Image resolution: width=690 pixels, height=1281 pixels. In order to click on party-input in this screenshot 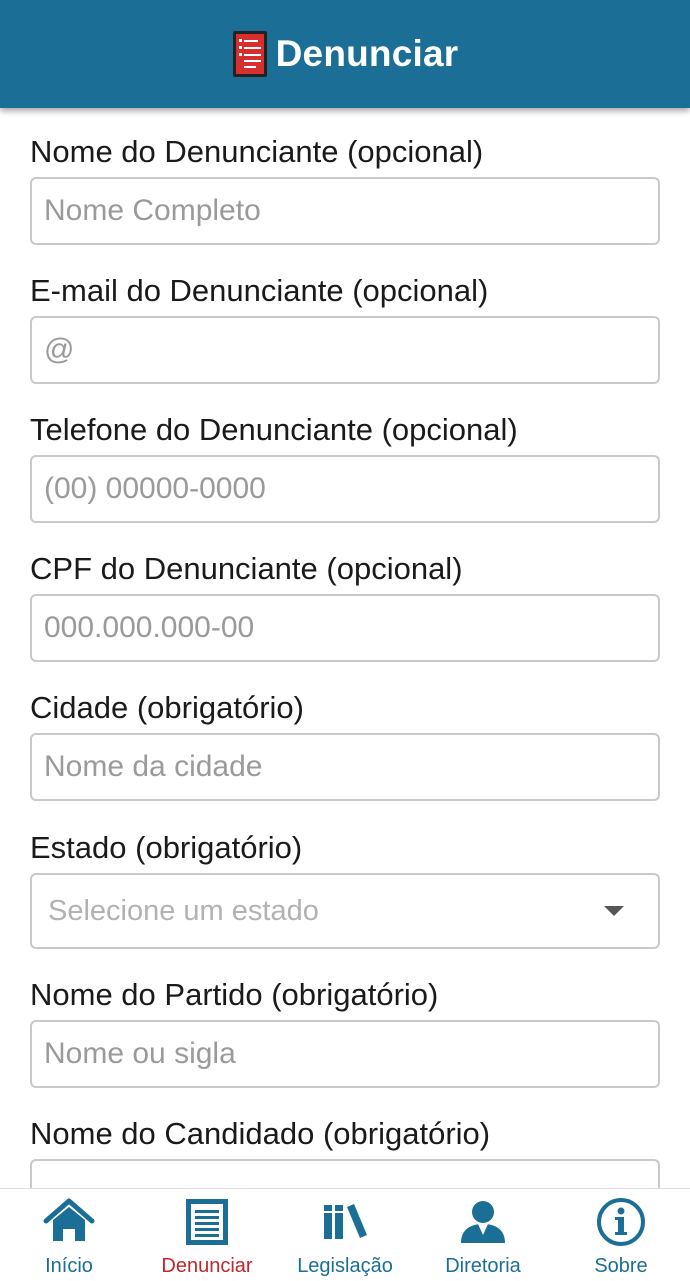, I will do `click(345, 1054)`.